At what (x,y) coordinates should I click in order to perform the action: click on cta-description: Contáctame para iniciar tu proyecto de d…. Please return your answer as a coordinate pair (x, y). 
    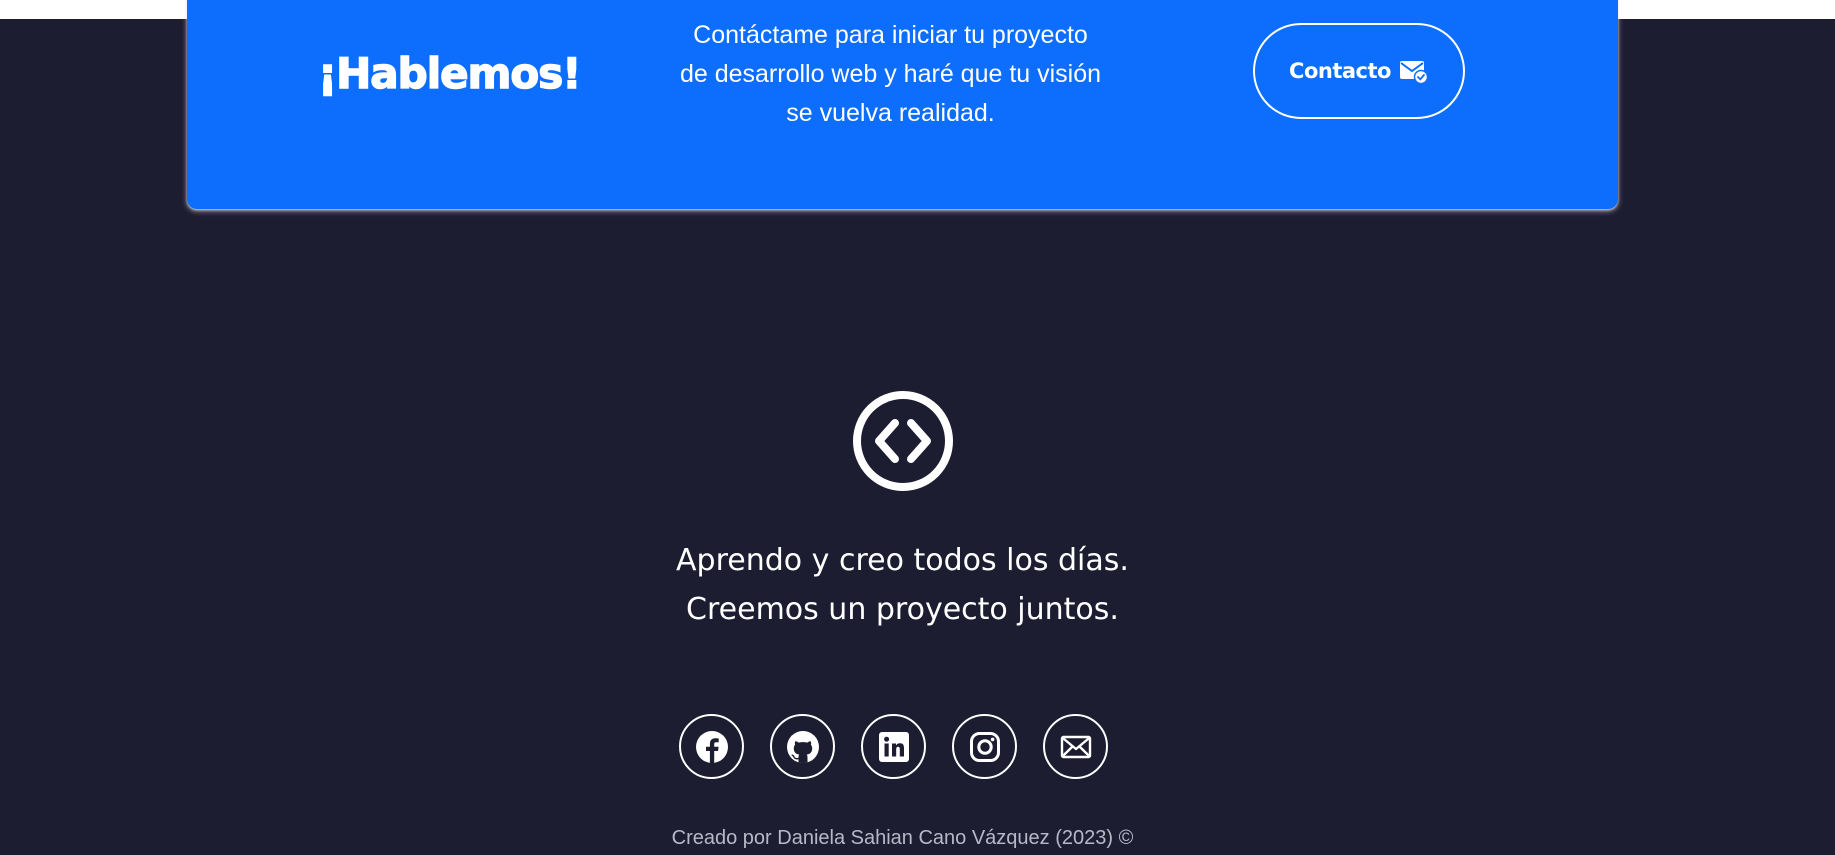
    Looking at the image, I should click on (890, 74).